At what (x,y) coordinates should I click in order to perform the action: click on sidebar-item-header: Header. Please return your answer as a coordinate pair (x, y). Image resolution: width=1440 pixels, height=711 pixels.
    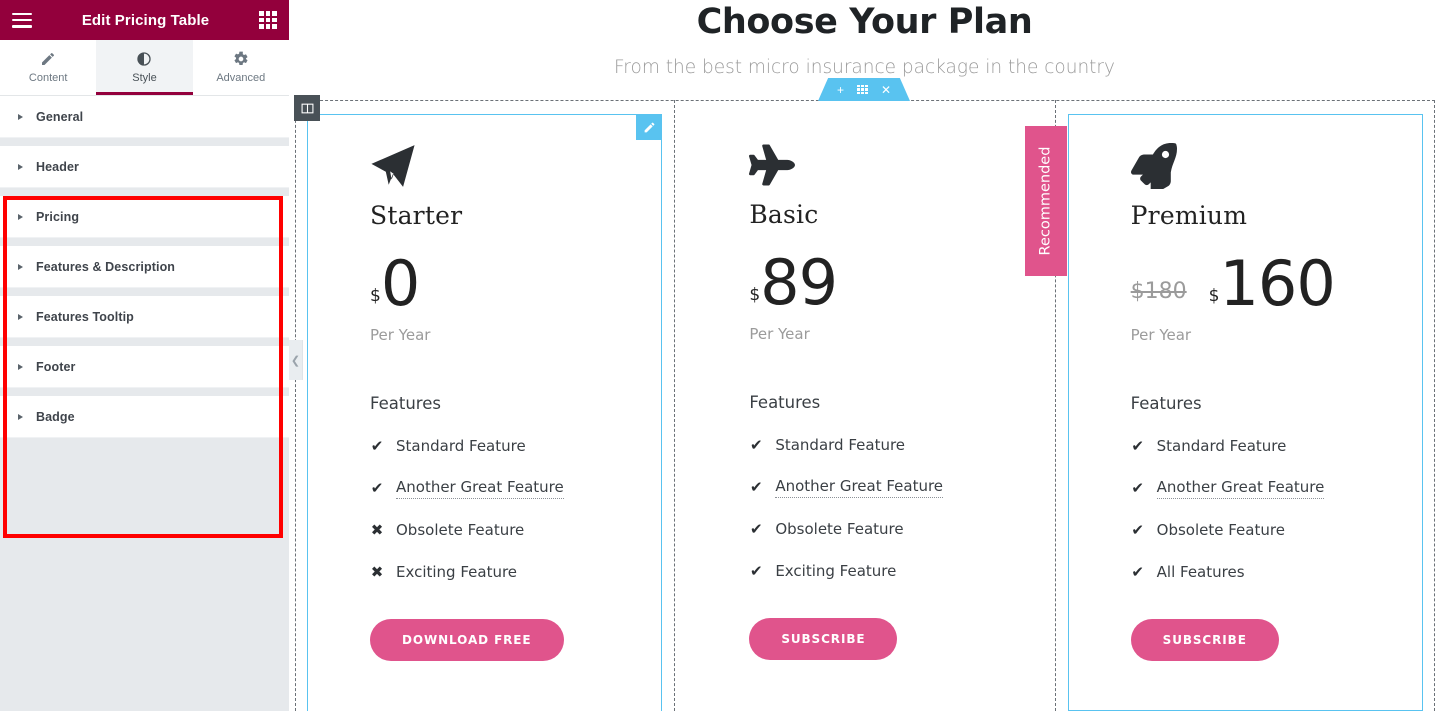
    Looking at the image, I should click on (144, 167).